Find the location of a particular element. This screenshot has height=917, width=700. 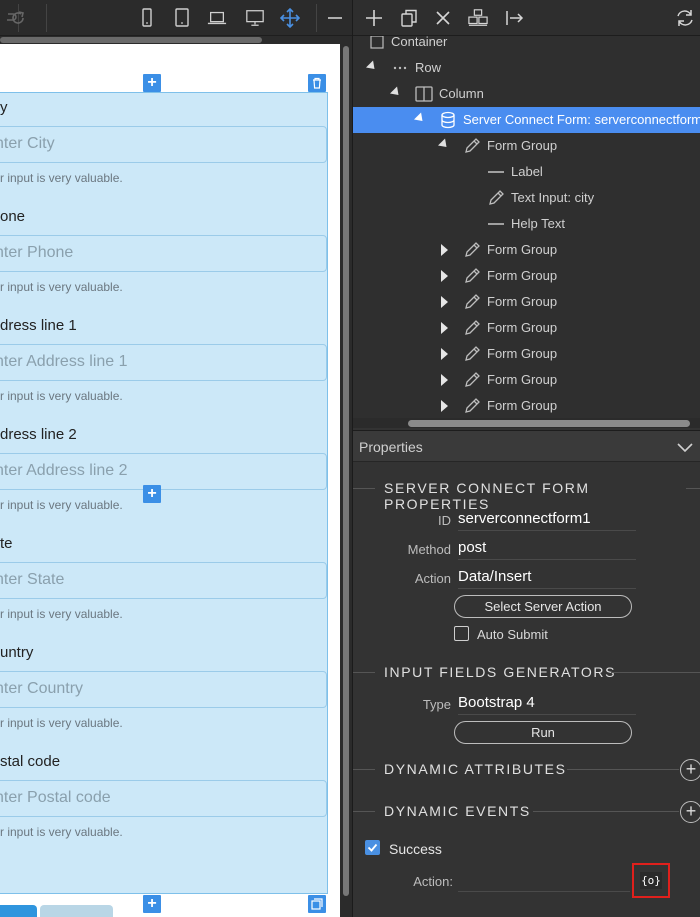

canvas-horizontal-scrollbar is located at coordinates (170, 40).